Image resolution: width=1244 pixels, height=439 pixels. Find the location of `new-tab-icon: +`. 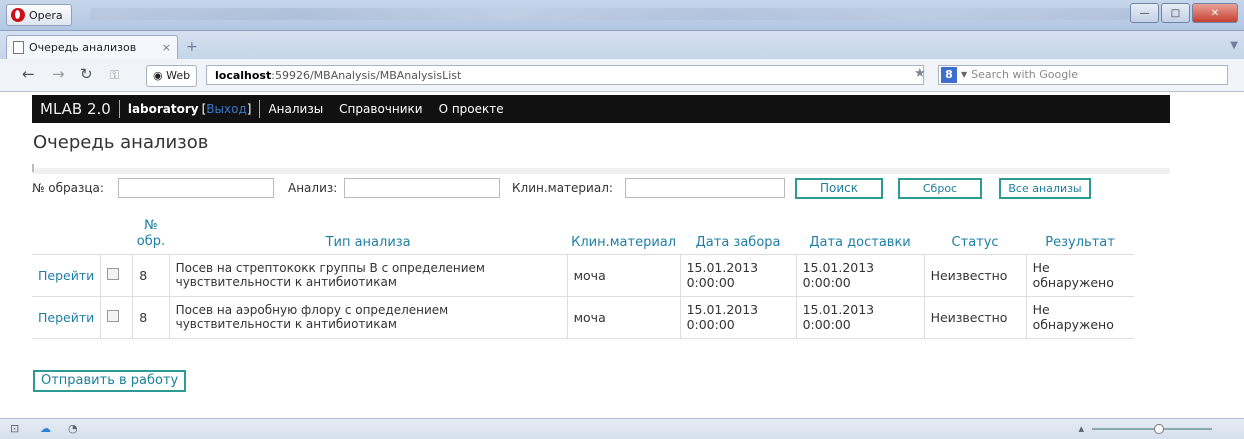

new-tab-icon: + is located at coordinates (194, 47).